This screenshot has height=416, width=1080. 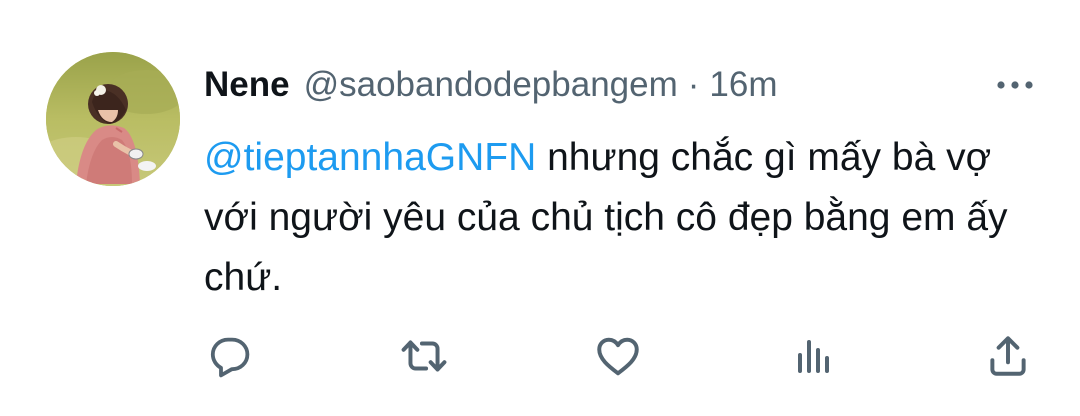 I want to click on tweet-header: Nene @saobandodepbangem · 16m, so click(x=491, y=85).